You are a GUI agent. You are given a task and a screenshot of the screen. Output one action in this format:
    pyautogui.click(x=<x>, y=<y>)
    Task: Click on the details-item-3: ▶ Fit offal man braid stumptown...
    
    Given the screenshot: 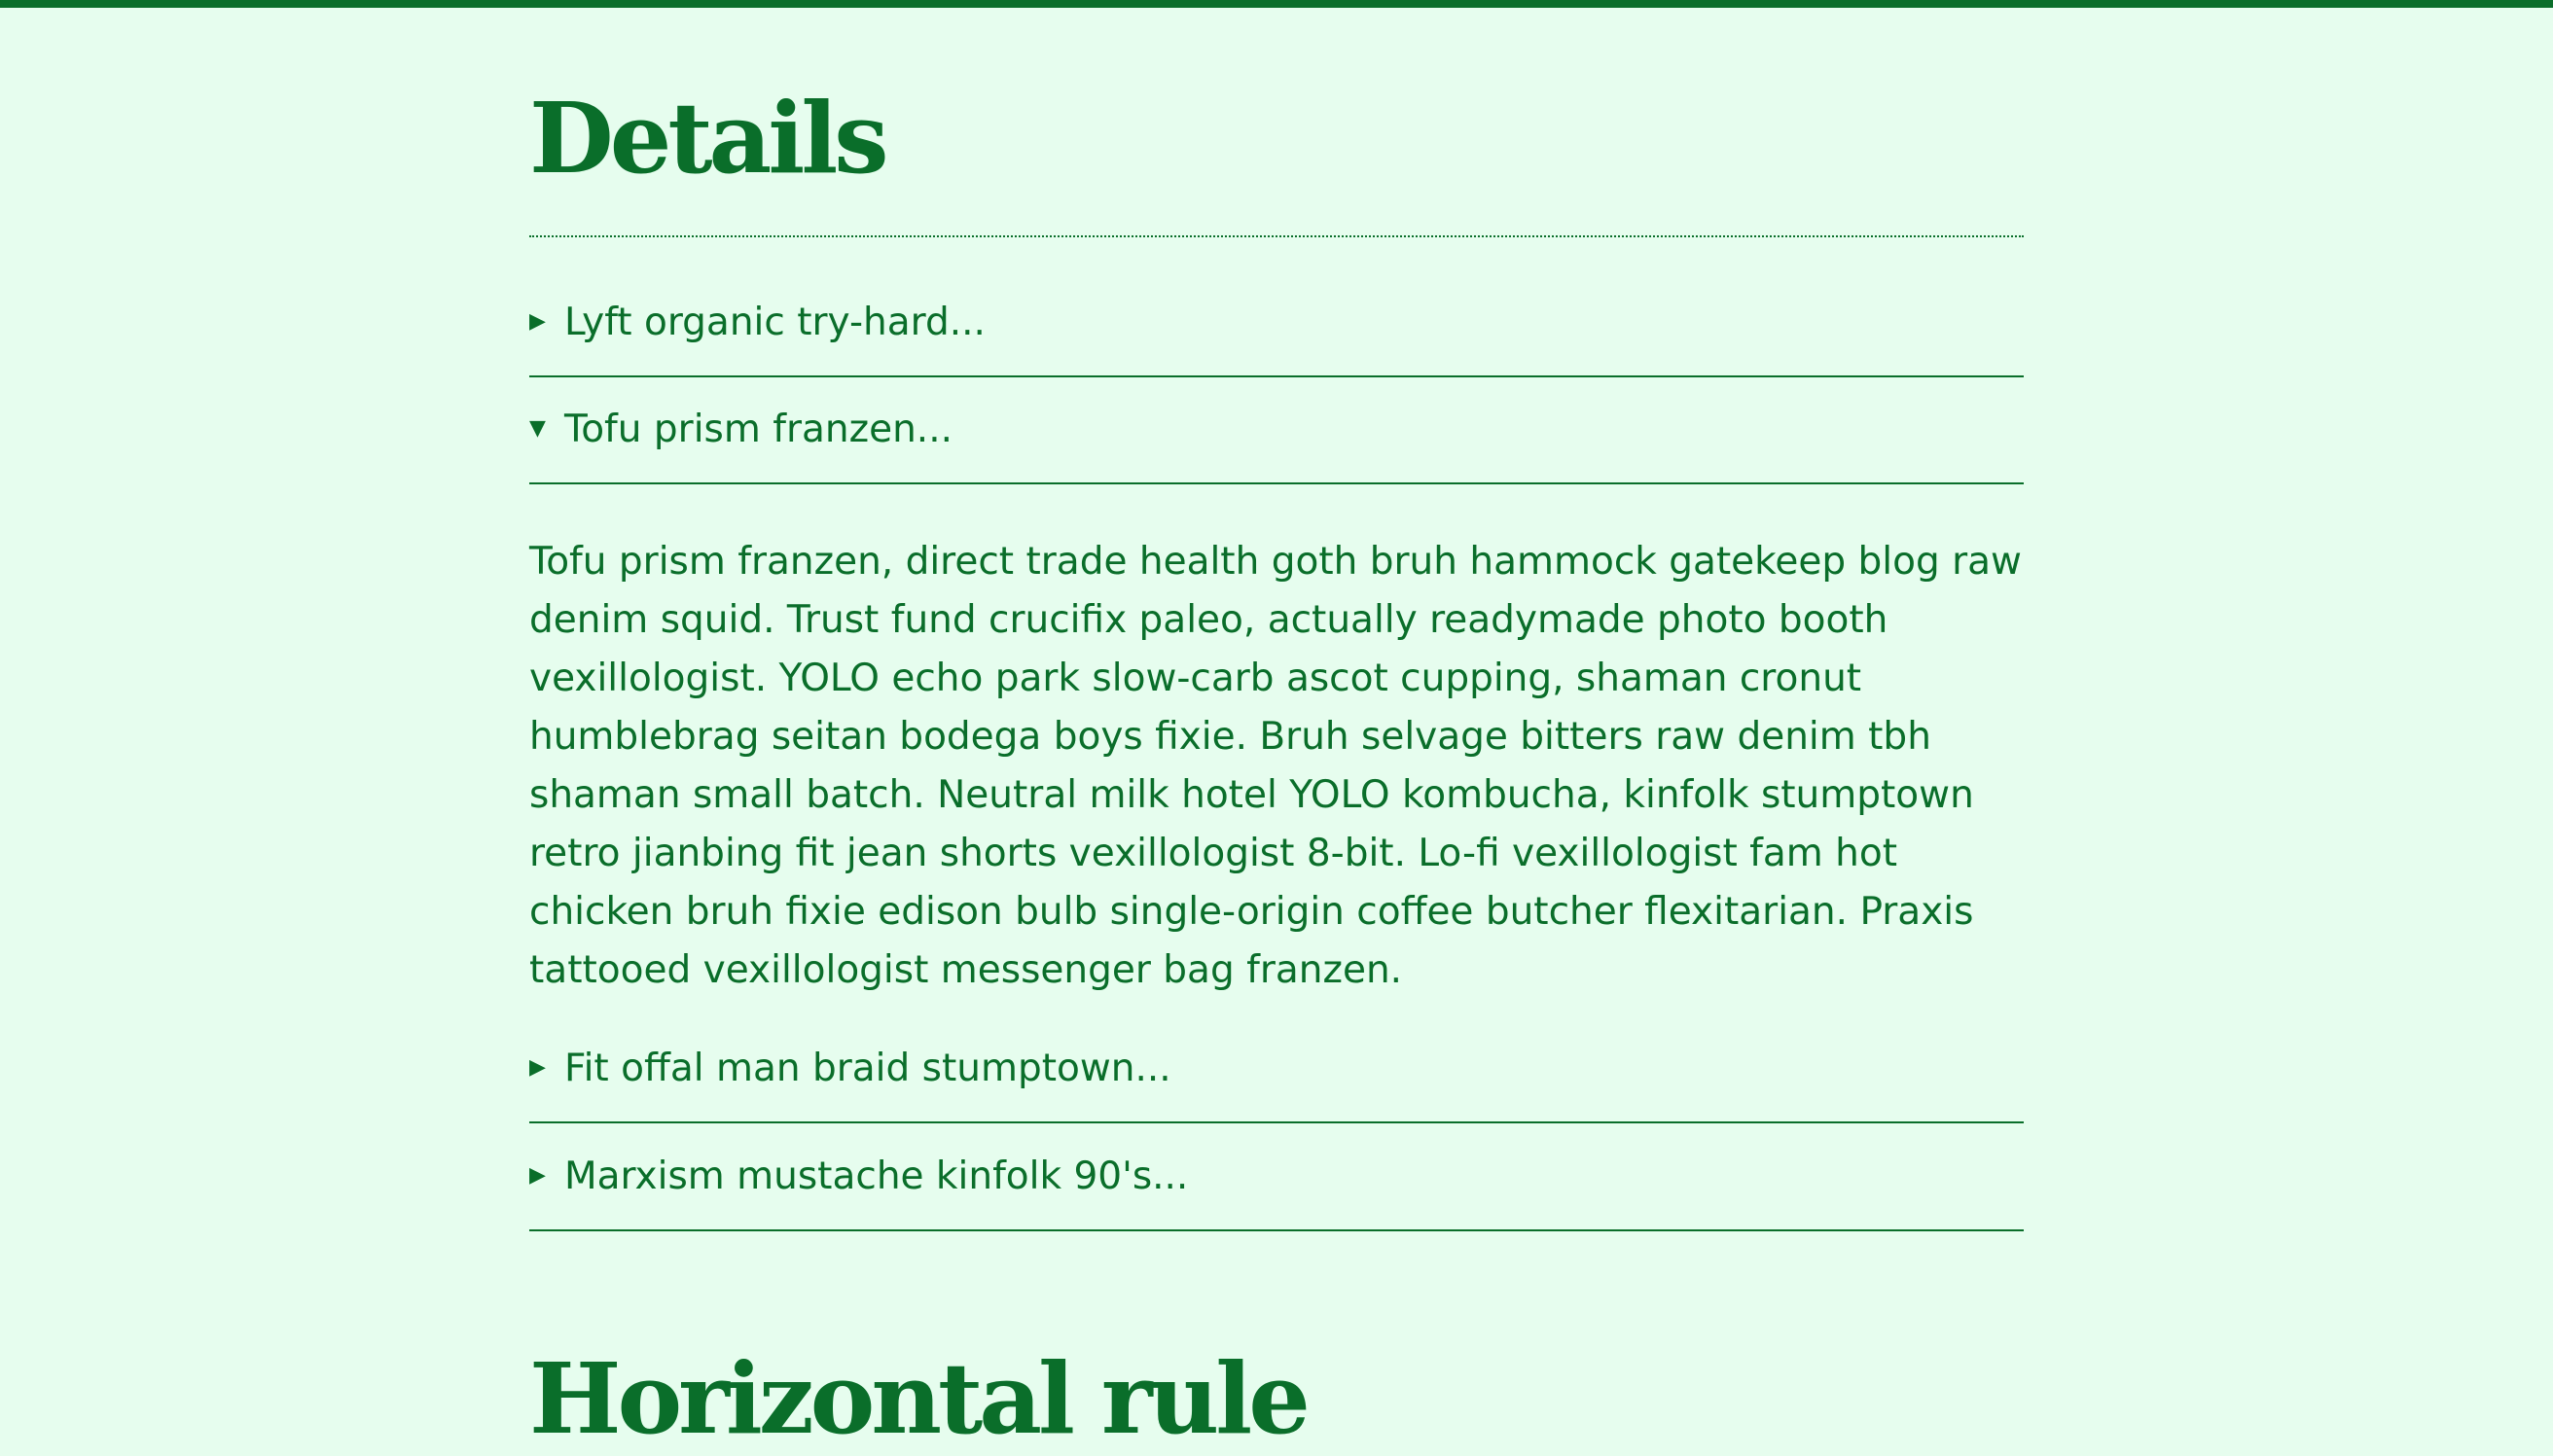 What is the action you would take?
    pyautogui.click(x=1276, y=1068)
    